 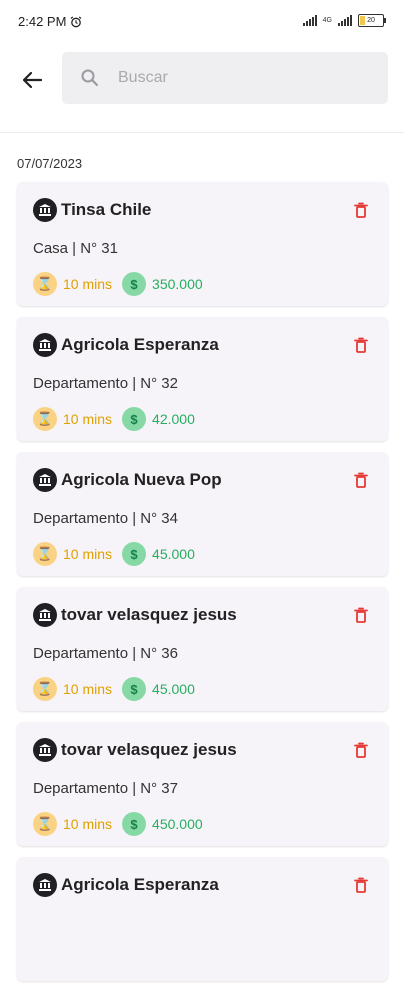 What do you see at coordinates (177, 824) in the screenshot?
I see `item-amount: 450.000` at bounding box center [177, 824].